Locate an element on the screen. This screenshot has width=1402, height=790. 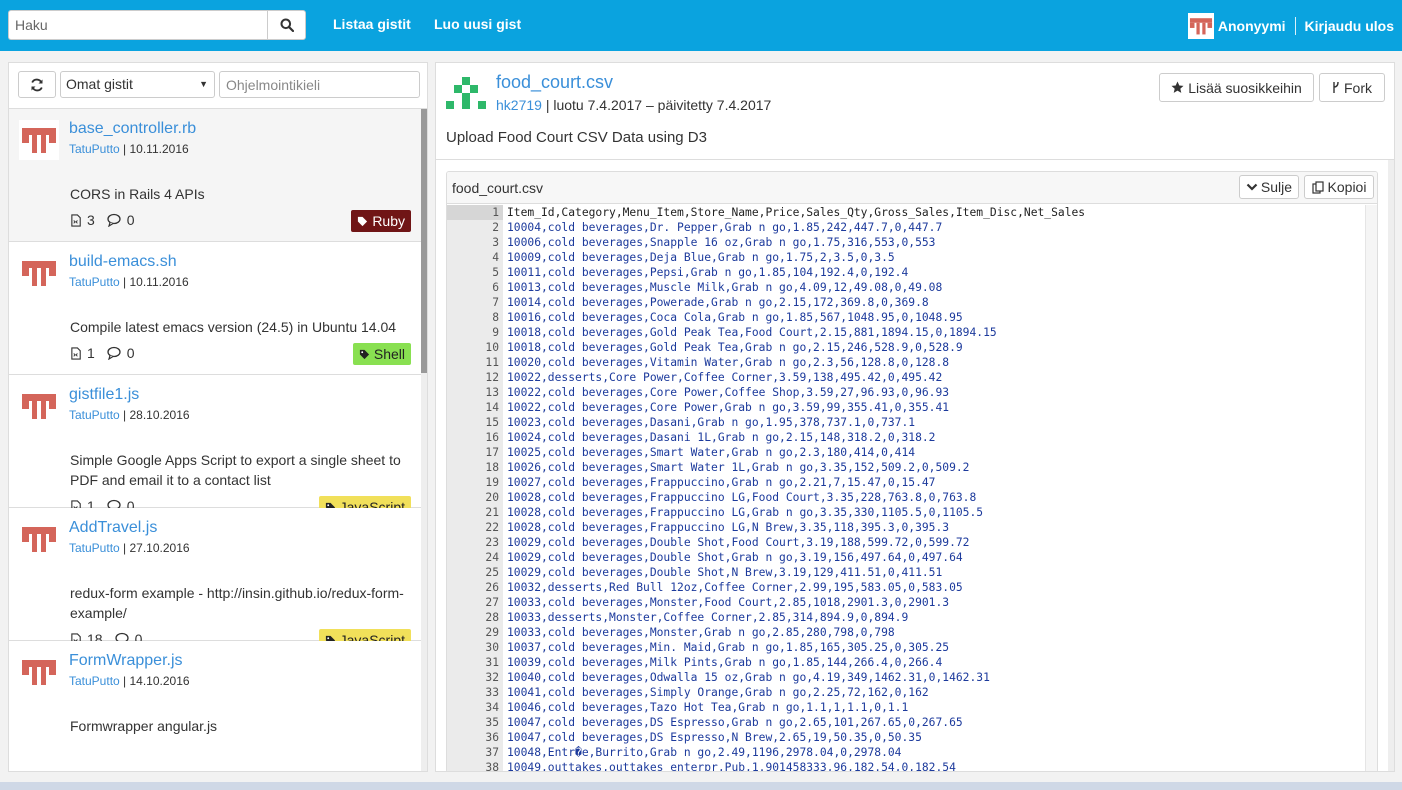
line-number: 36 is located at coordinates (475, 737).